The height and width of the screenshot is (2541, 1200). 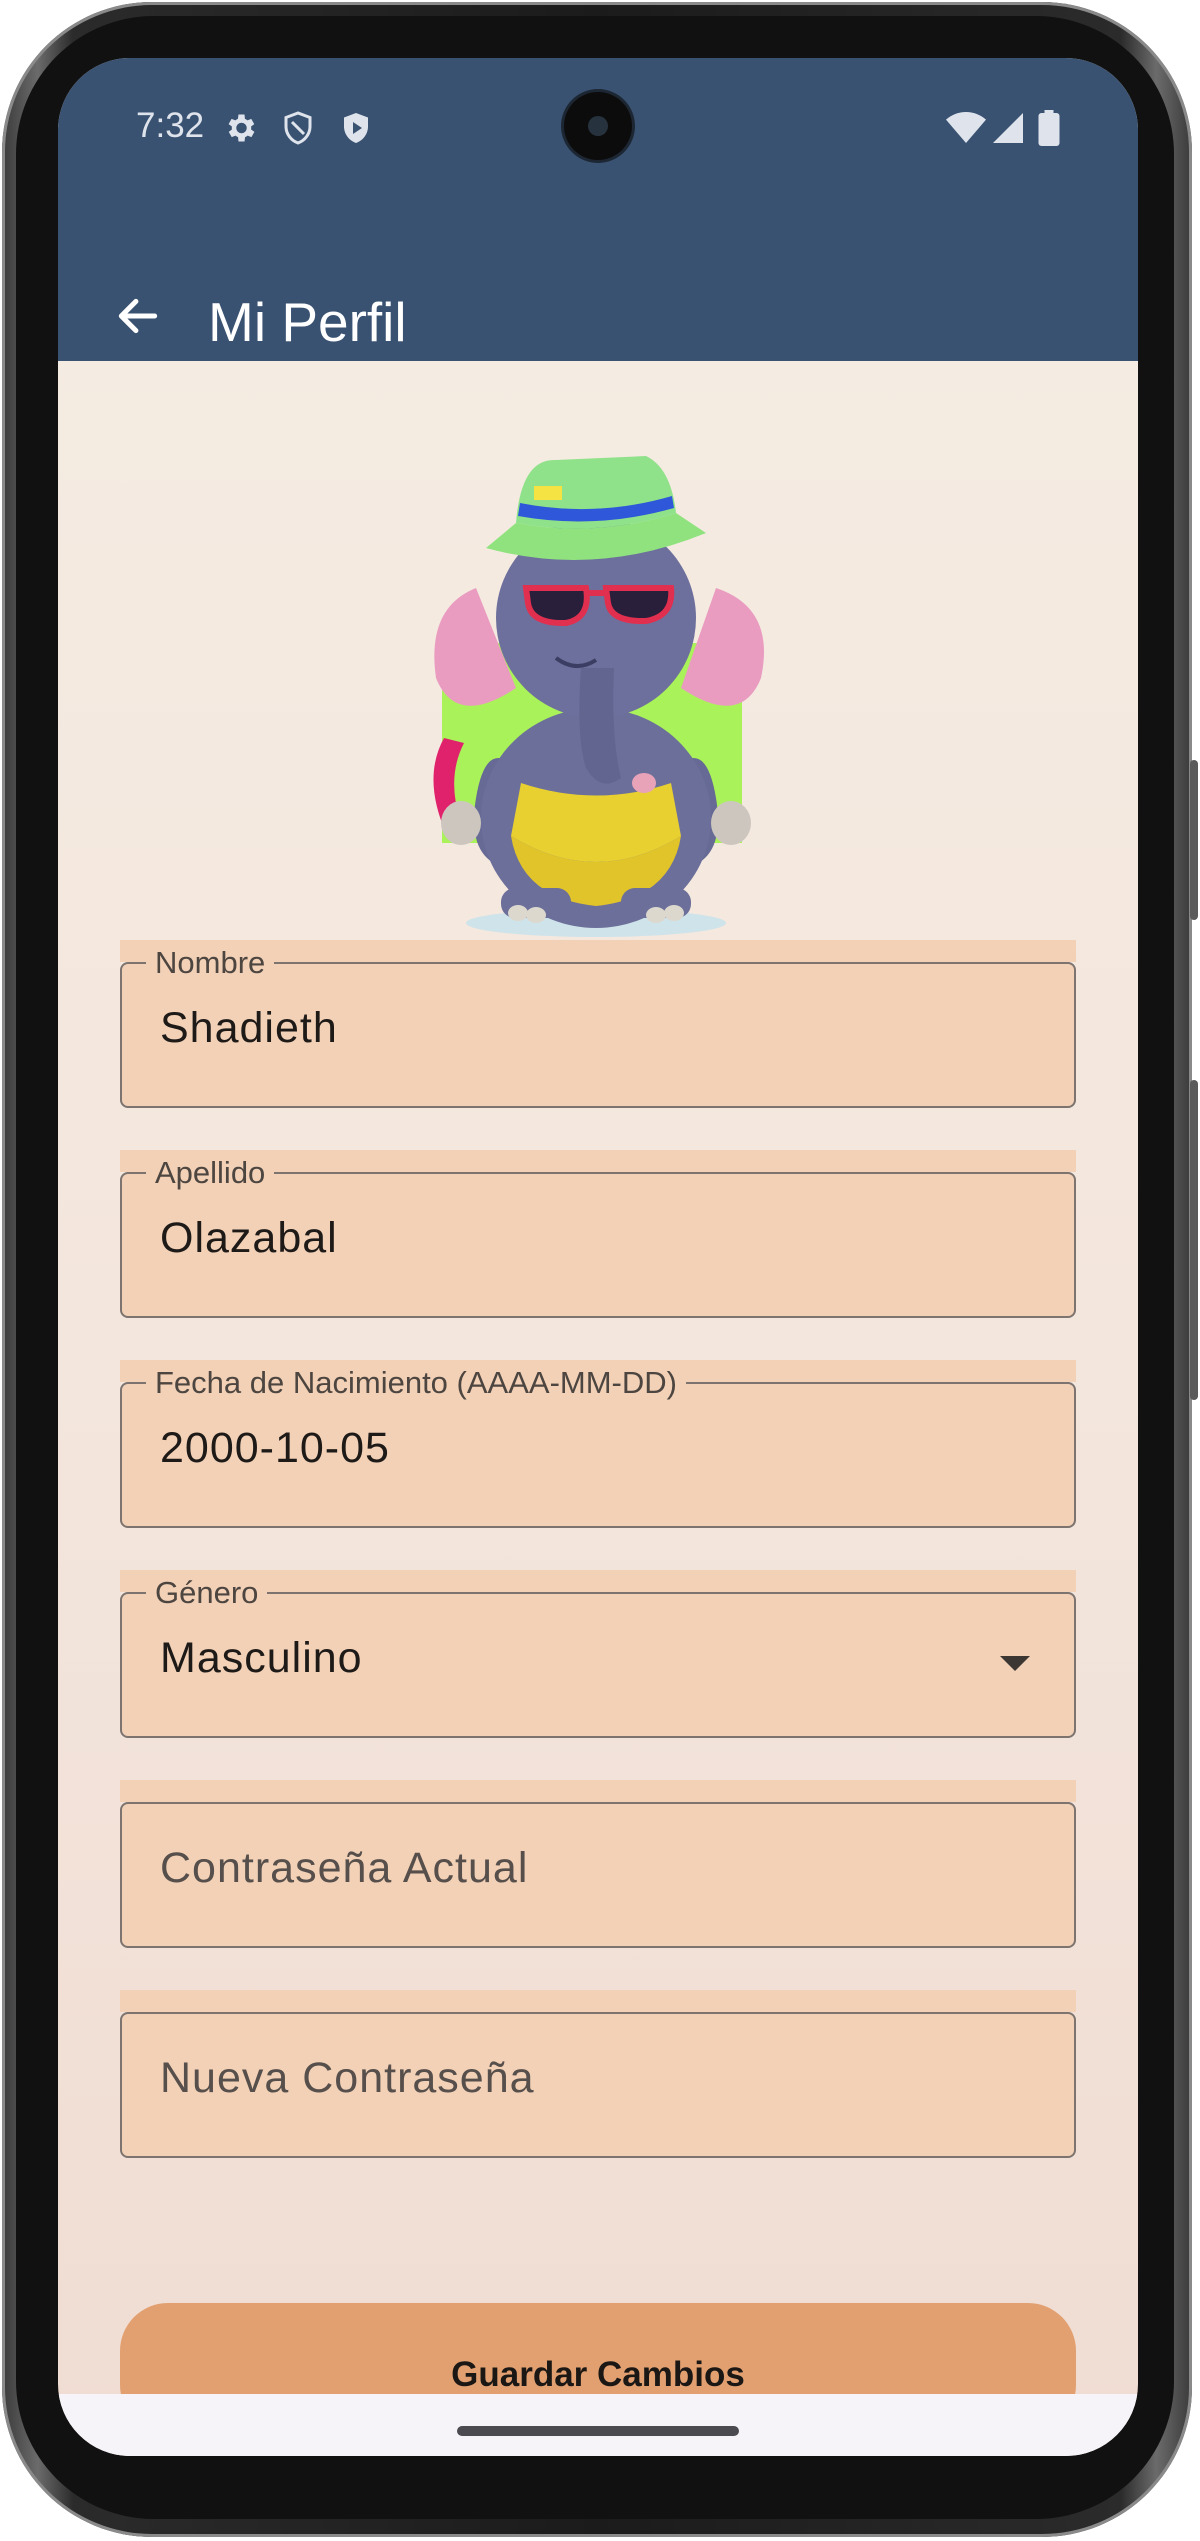 I want to click on elephant-mascot-illustration, so click(x=598, y=696).